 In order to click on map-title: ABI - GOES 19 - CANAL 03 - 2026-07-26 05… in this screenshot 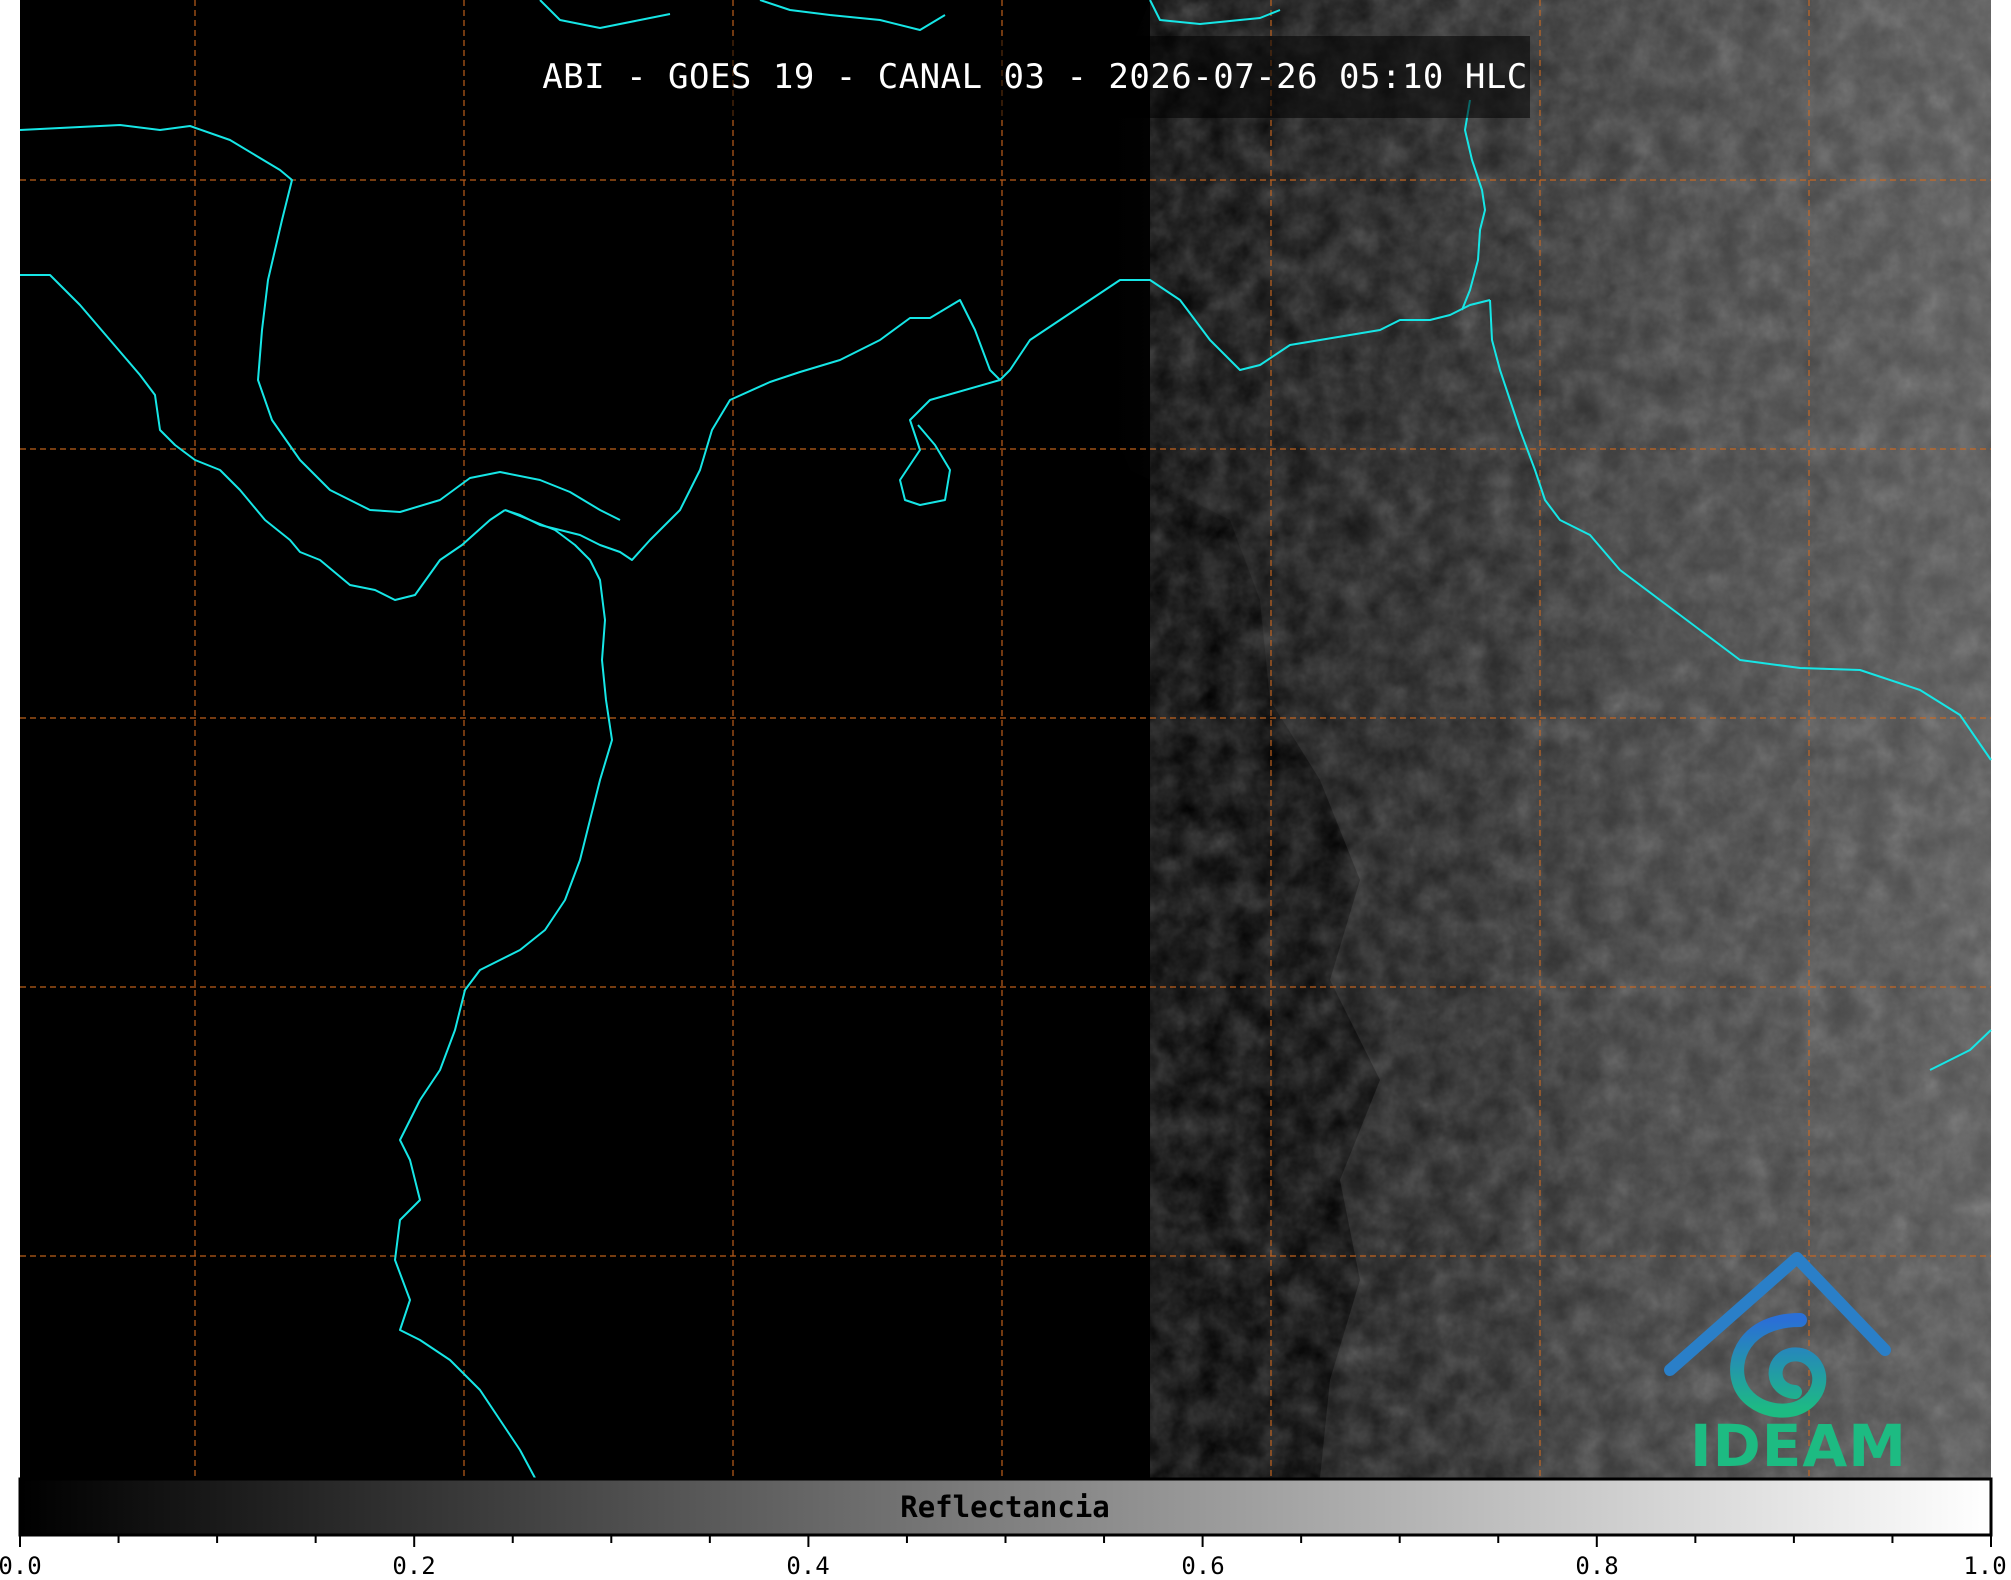, I will do `click(1035, 77)`.